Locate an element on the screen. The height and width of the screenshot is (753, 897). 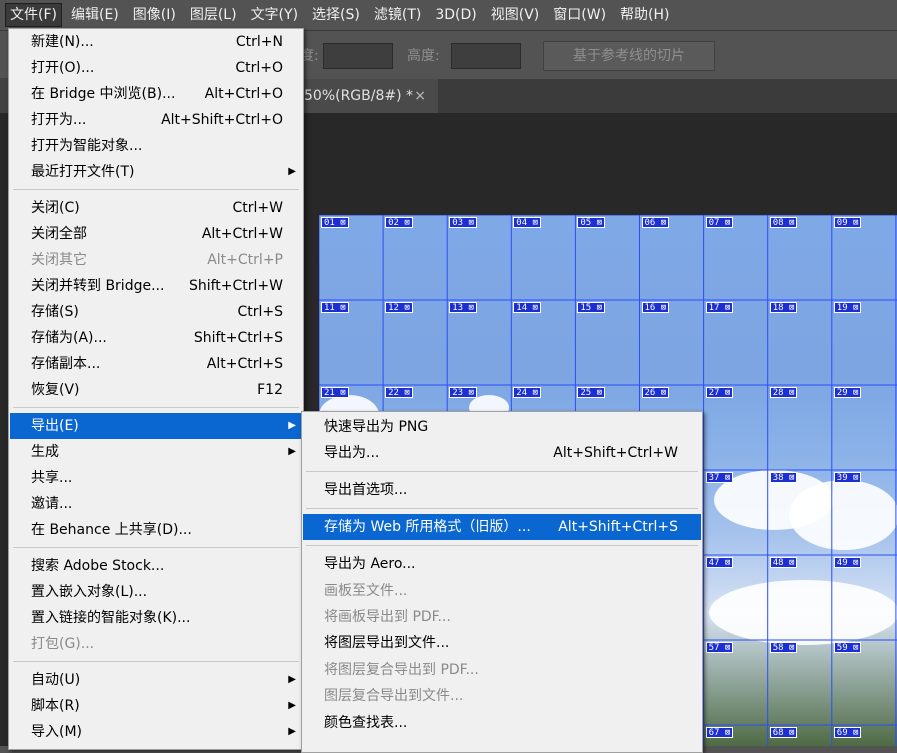
menu-item: 快速导出为 PNG is located at coordinates (502, 427).